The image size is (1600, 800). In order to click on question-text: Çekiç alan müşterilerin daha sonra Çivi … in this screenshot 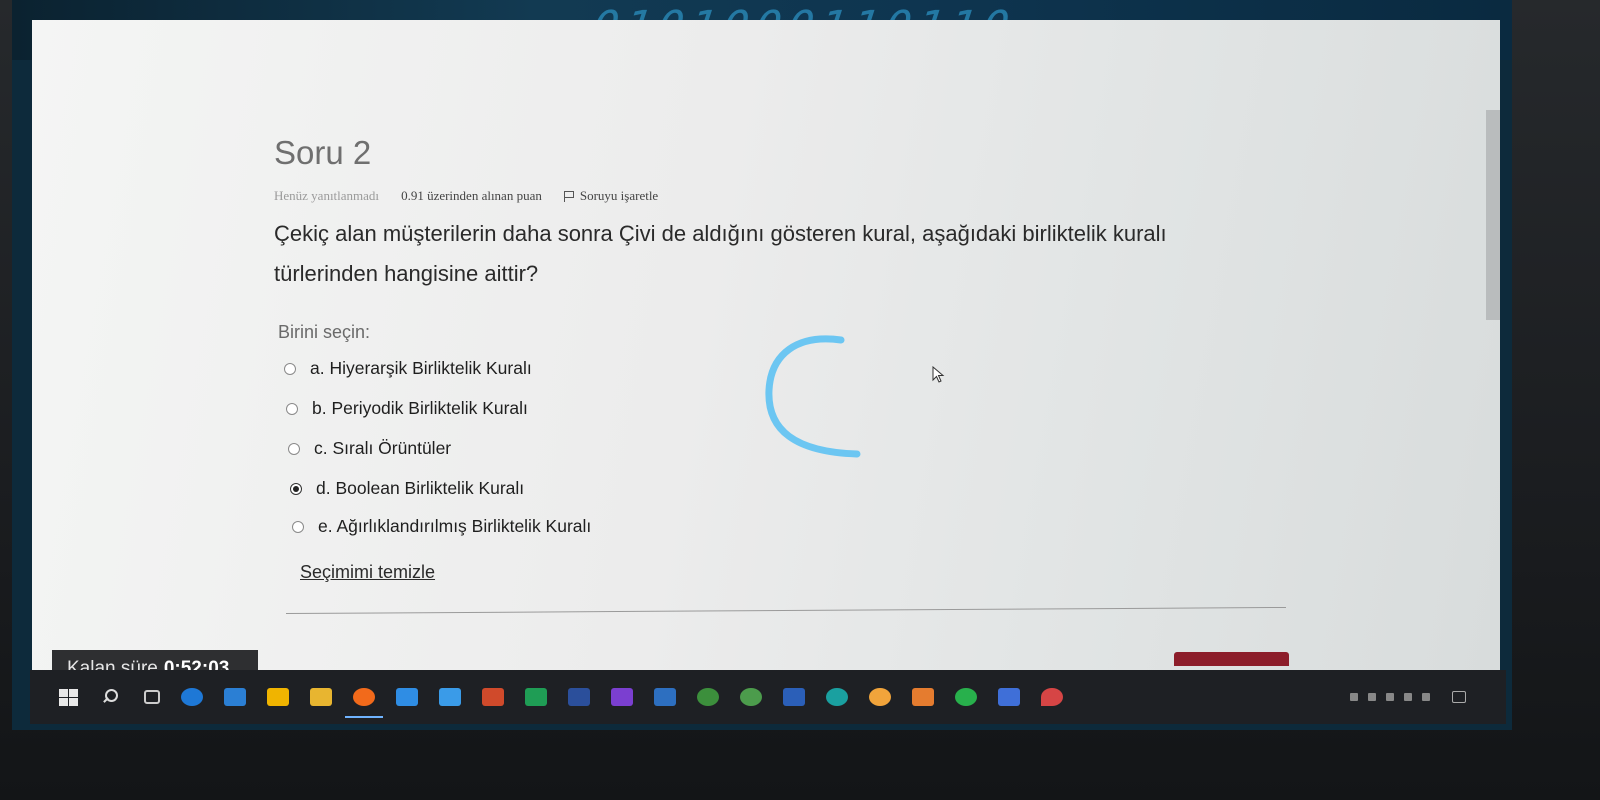, I will do `click(794, 254)`.